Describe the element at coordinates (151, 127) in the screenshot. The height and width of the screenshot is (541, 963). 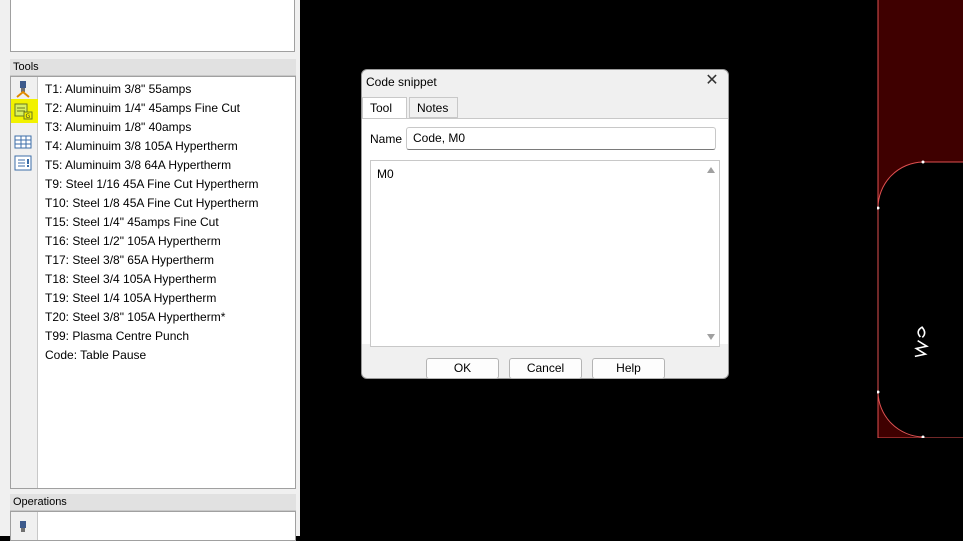
I see `tool-item: T3: Aluminuim 1/8" 40amps` at that location.